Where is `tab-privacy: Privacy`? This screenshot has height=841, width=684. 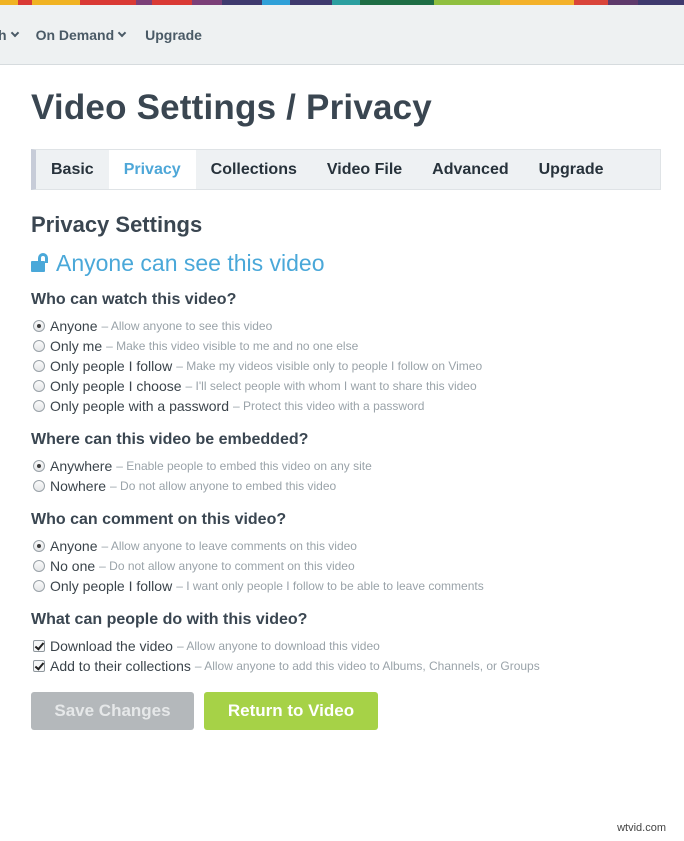 tab-privacy: Privacy is located at coordinates (152, 169).